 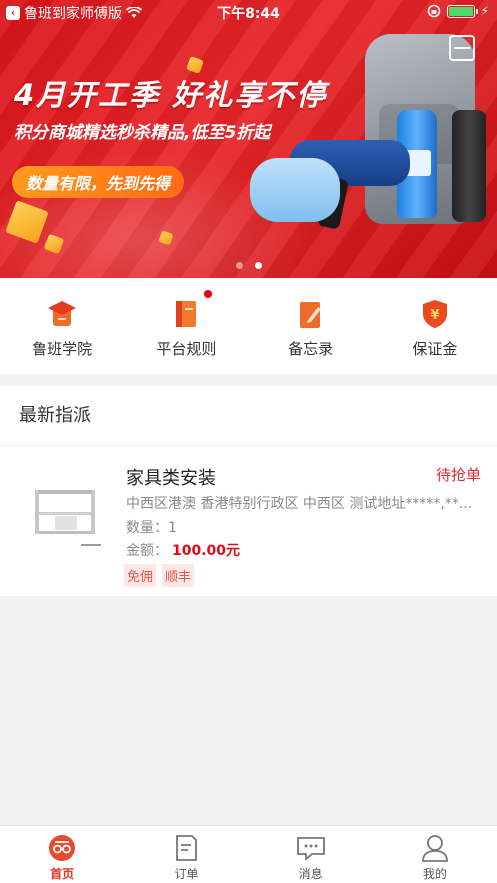 What do you see at coordinates (159, 575) in the screenshot?
I see `order-tags: 免佣 顺丰` at bounding box center [159, 575].